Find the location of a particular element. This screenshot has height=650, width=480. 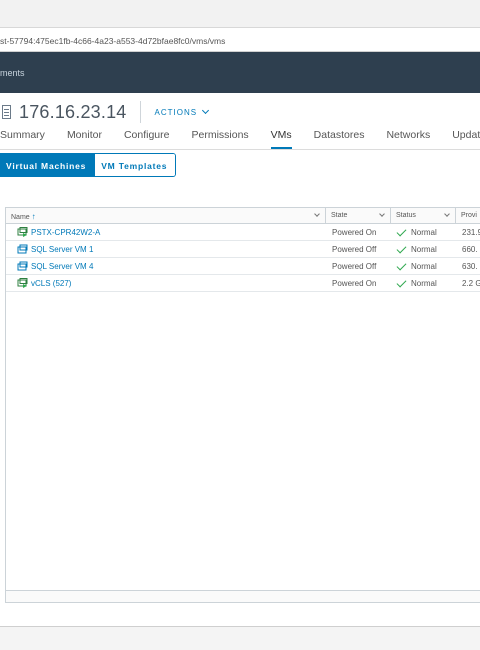

tab-permissions: Permissions is located at coordinates (219, 139).